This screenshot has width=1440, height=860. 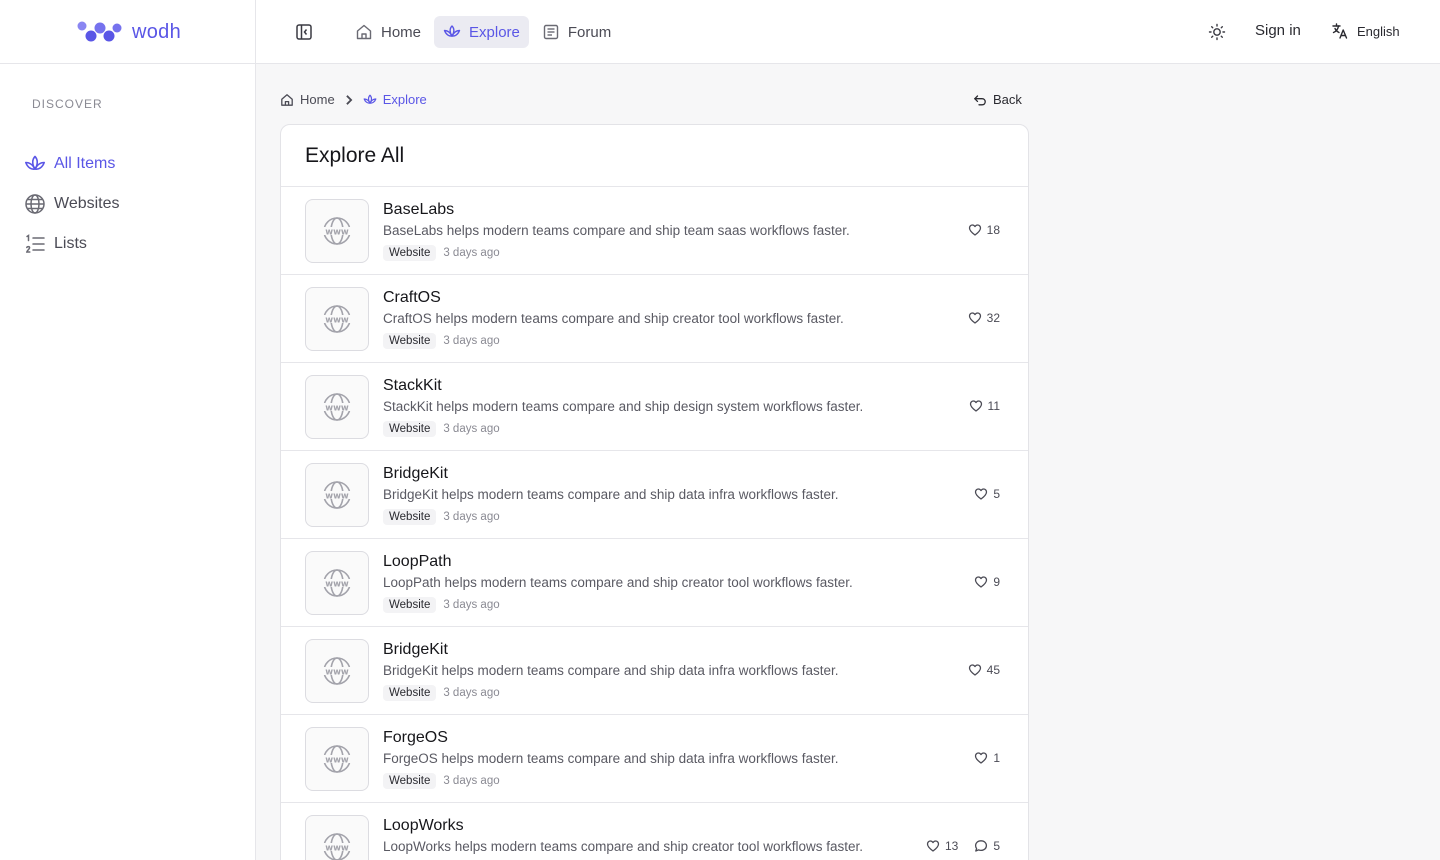 I want to click on sign-in-link: Sign in, so click(x=1278, y=30).